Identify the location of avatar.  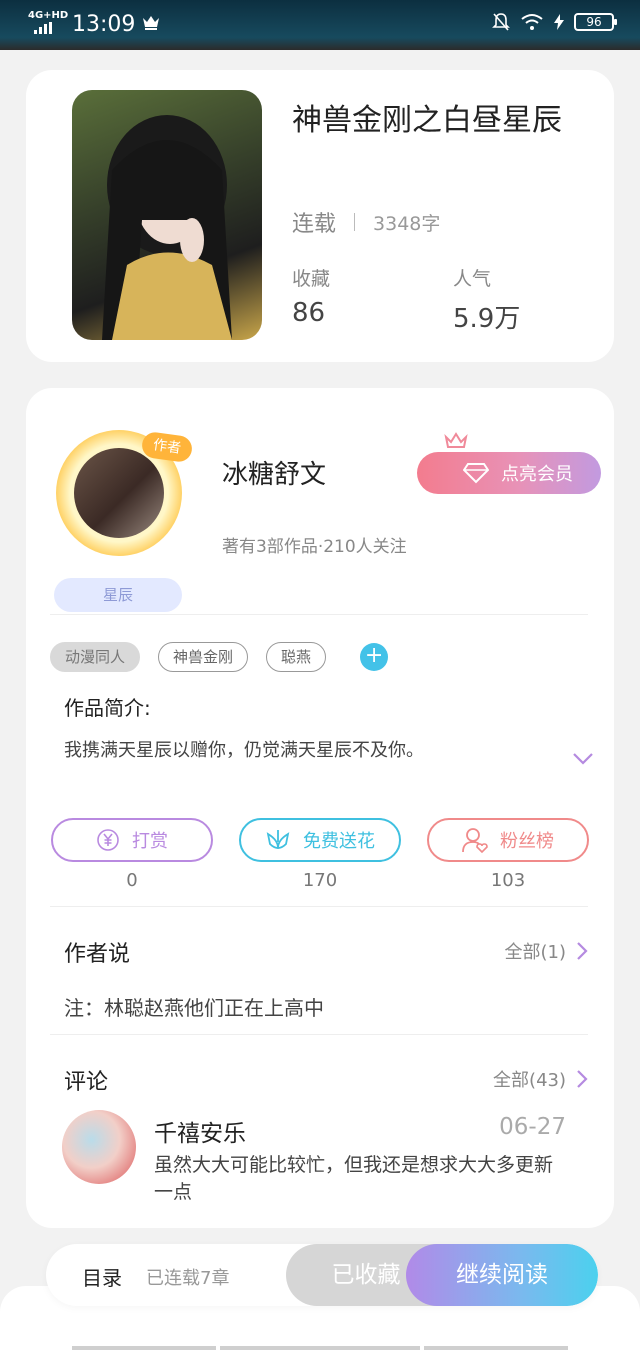
(119, 493).